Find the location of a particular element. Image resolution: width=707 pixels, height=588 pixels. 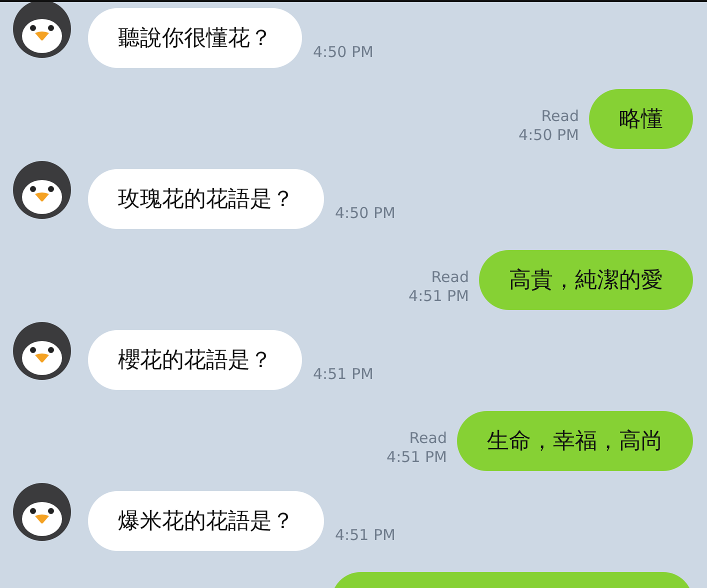

message-bubble: 櫻花的花語是？ is located at coordinates (195, 360).